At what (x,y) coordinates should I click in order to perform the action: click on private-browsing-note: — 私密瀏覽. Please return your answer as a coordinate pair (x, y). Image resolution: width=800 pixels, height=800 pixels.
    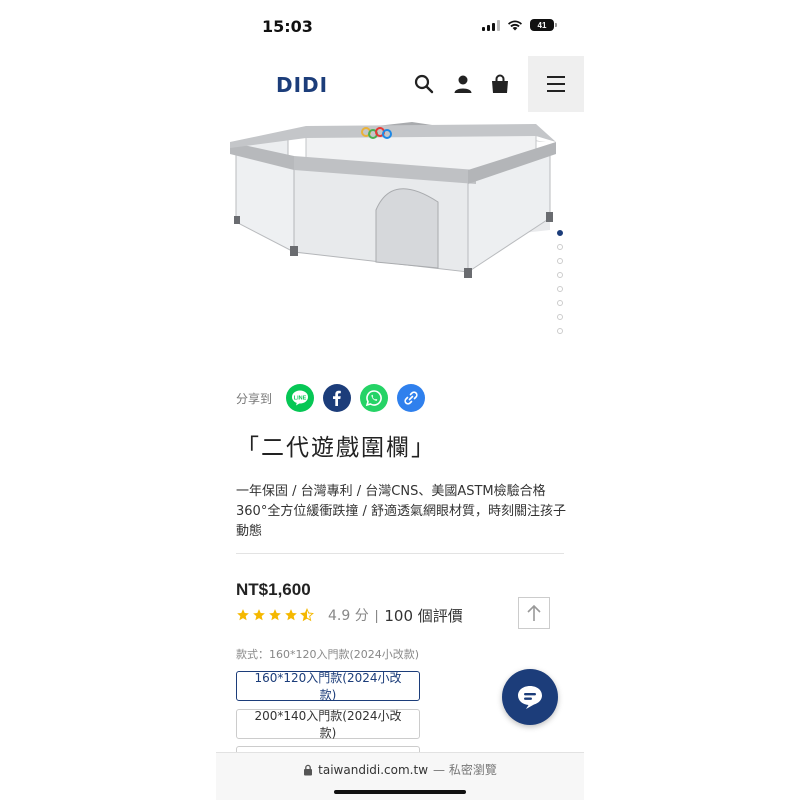
    Looking at the image, I should click on (465, 770).